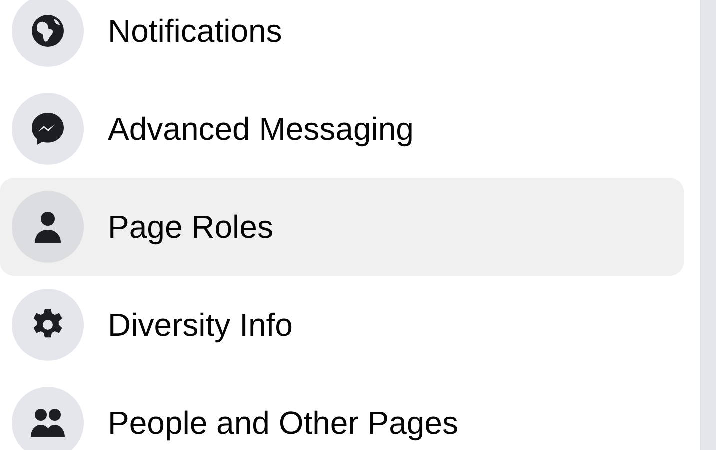 The image size is (716, 450). Describe the element at coordinates (48, 31) in the screenshot. I see `globe-icon` at that location.